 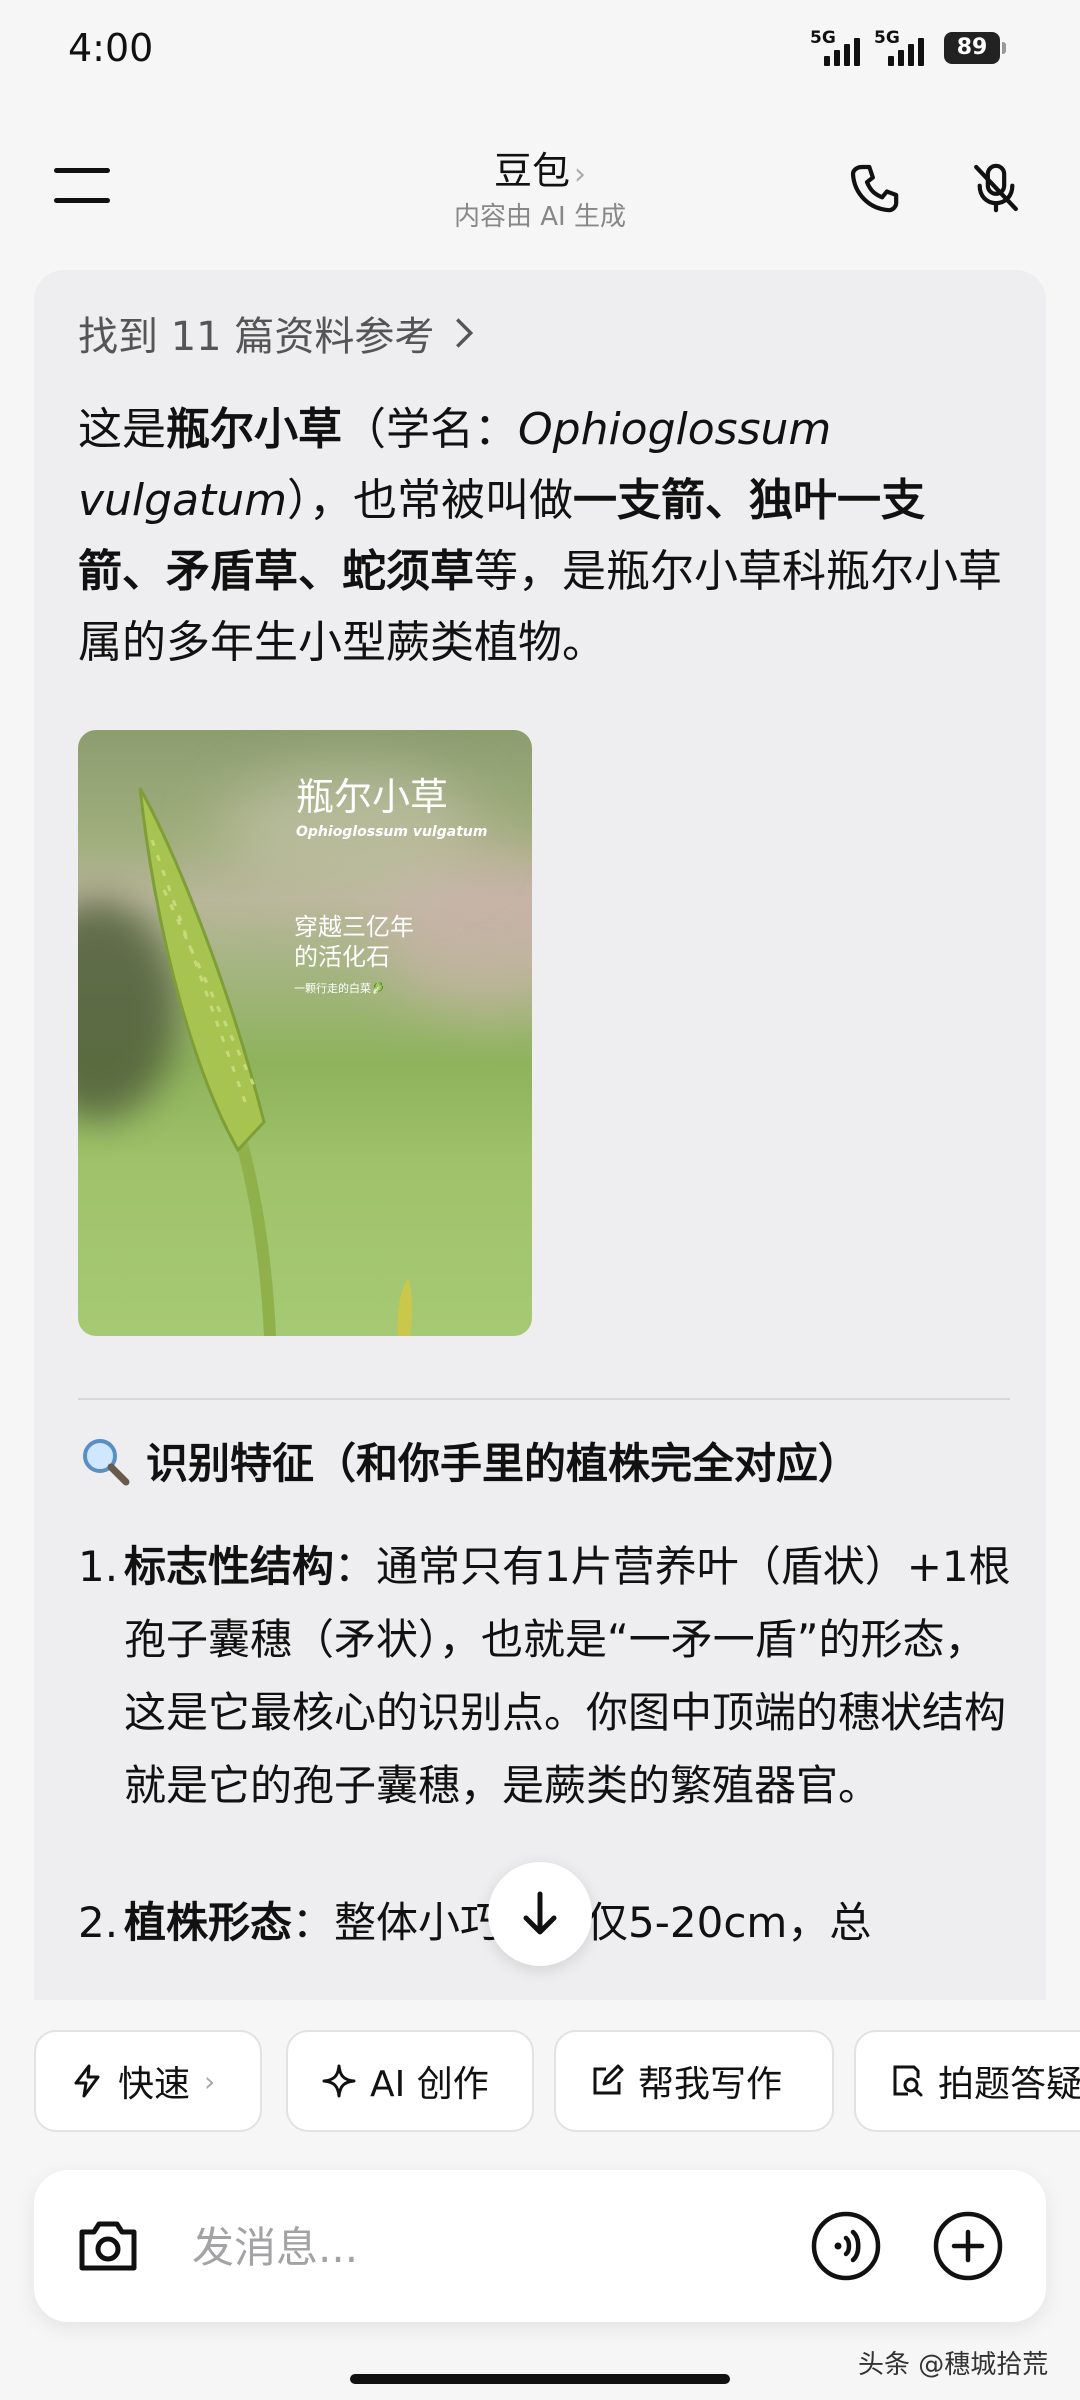 I want to click on edit-icon, so click(x=608, y=2079).